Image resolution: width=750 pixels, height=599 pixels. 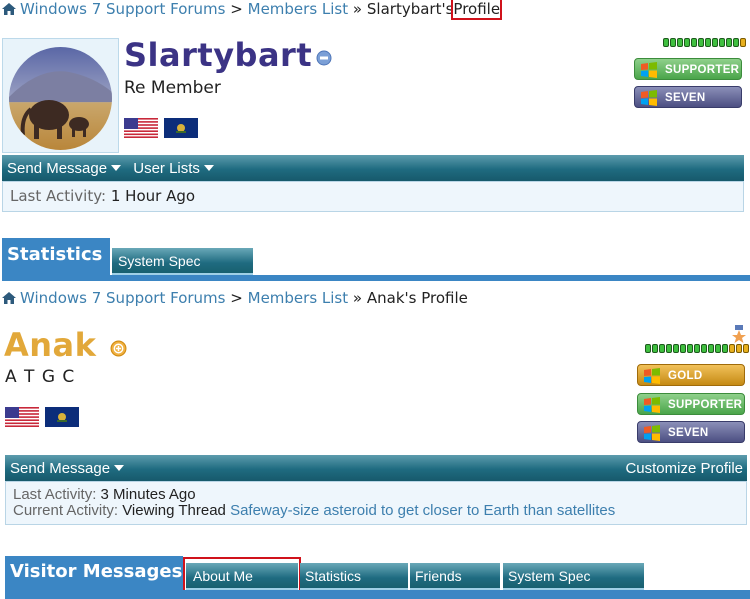 What do you see at coordinates (218, 55) in the screenshot?
I see `username: Slartybart` at bounding box center [218, 55].